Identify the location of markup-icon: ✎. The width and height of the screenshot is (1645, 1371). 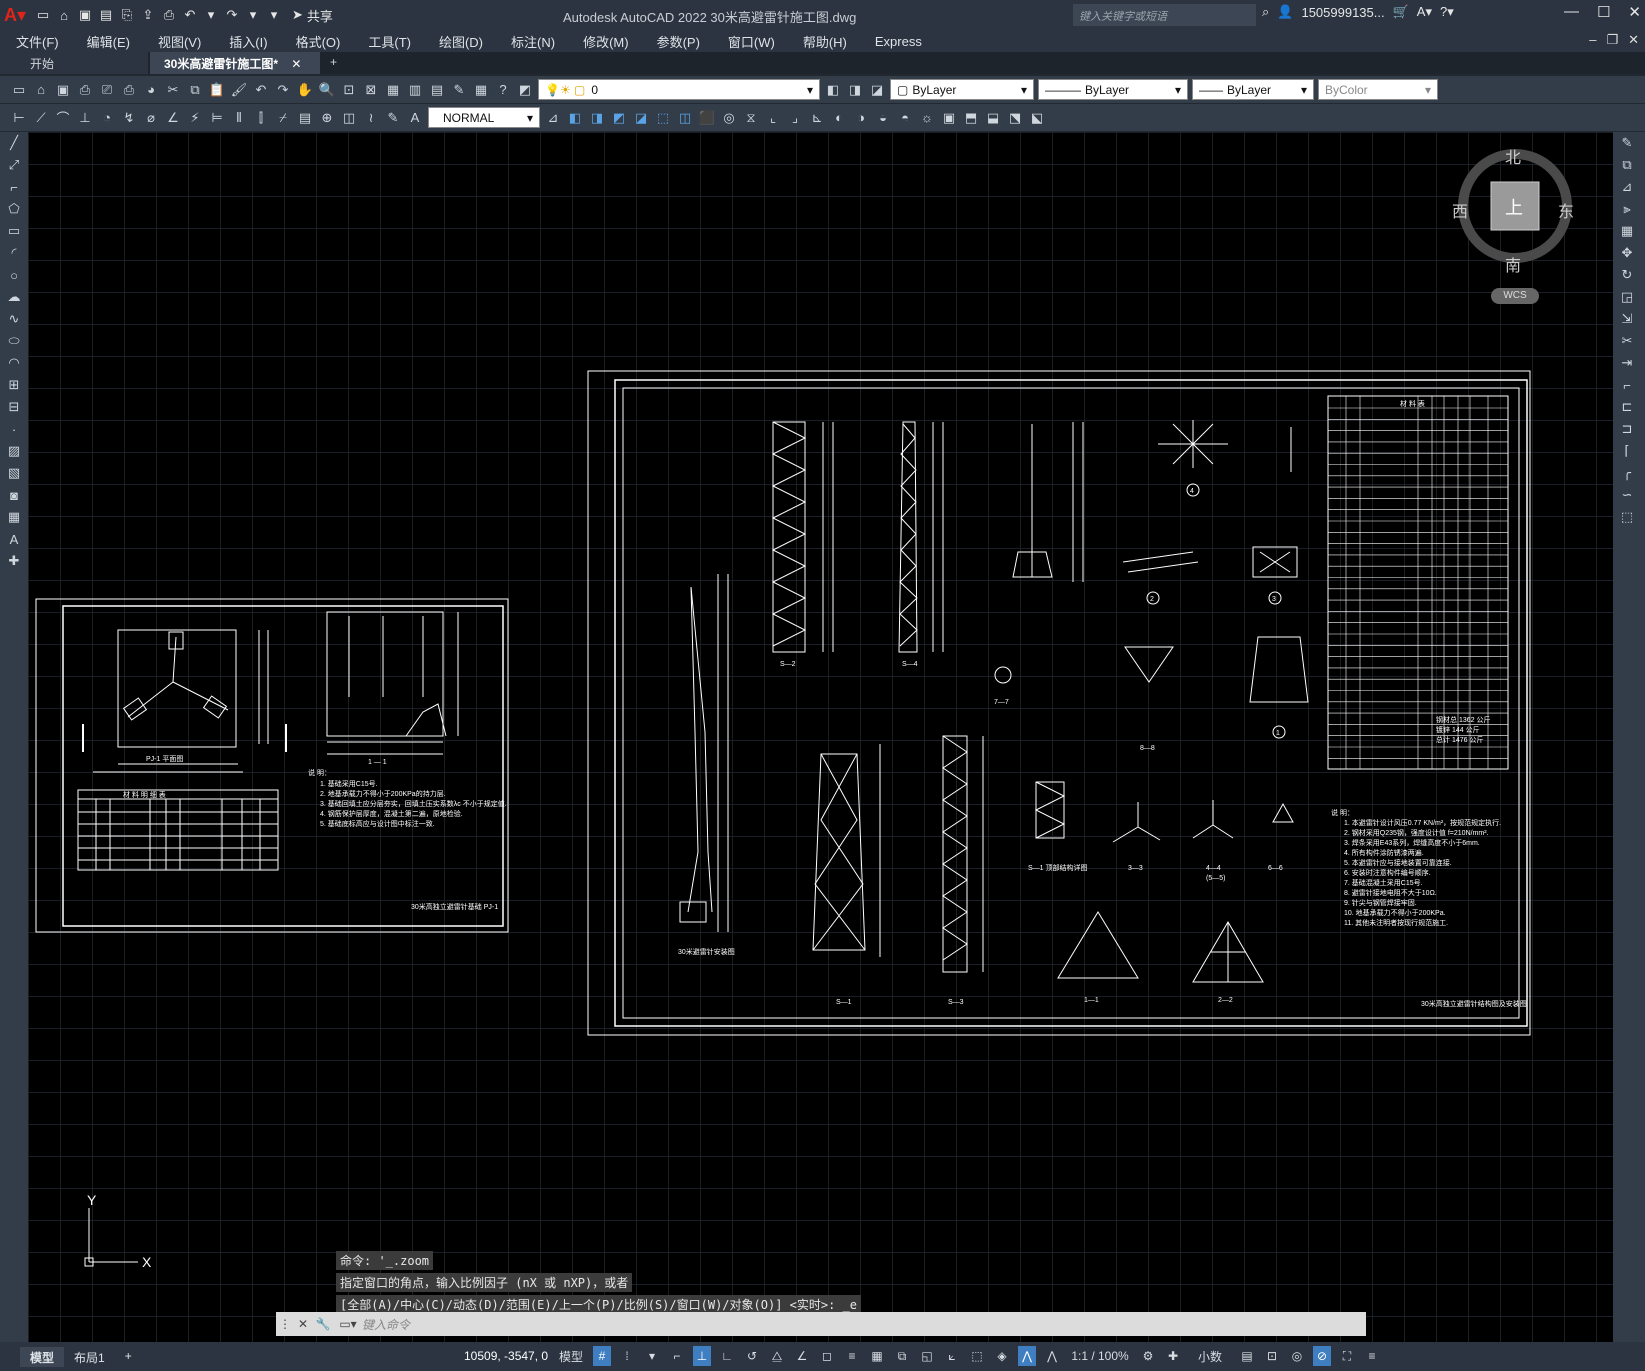
(459, 90).